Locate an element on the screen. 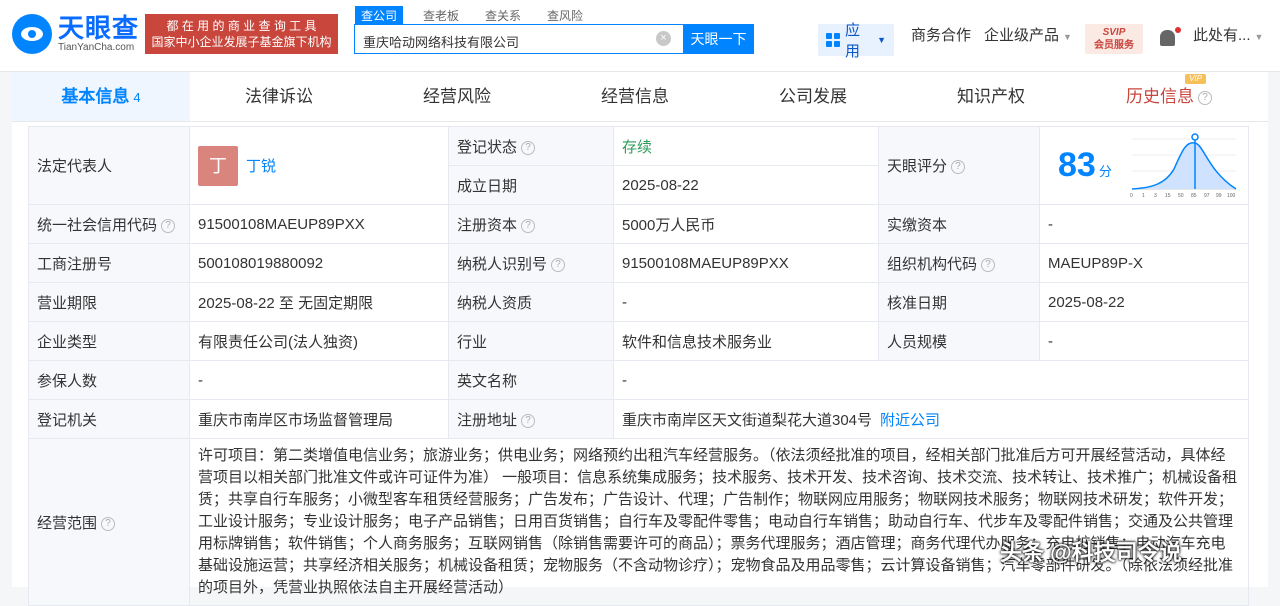 Image resolution: width=1280 pixels, height=606 pixels. org-code-value: MAEUP89P-X is located at coordinates (1144, 263).